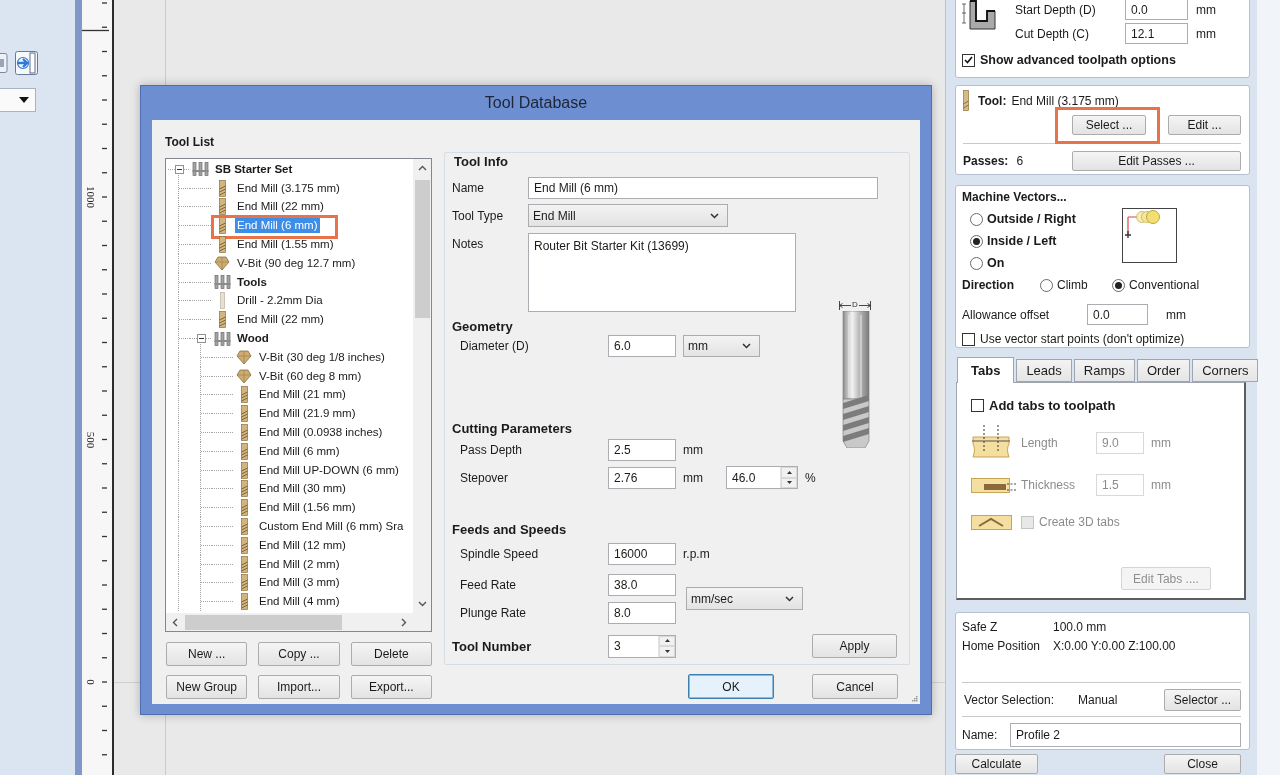 The width and height of the screenshot is (1280, 775). What do you see at coordinates (980, 735) in the screenshot?
I see `field-label: Name:` at bounding box center [980, 735].